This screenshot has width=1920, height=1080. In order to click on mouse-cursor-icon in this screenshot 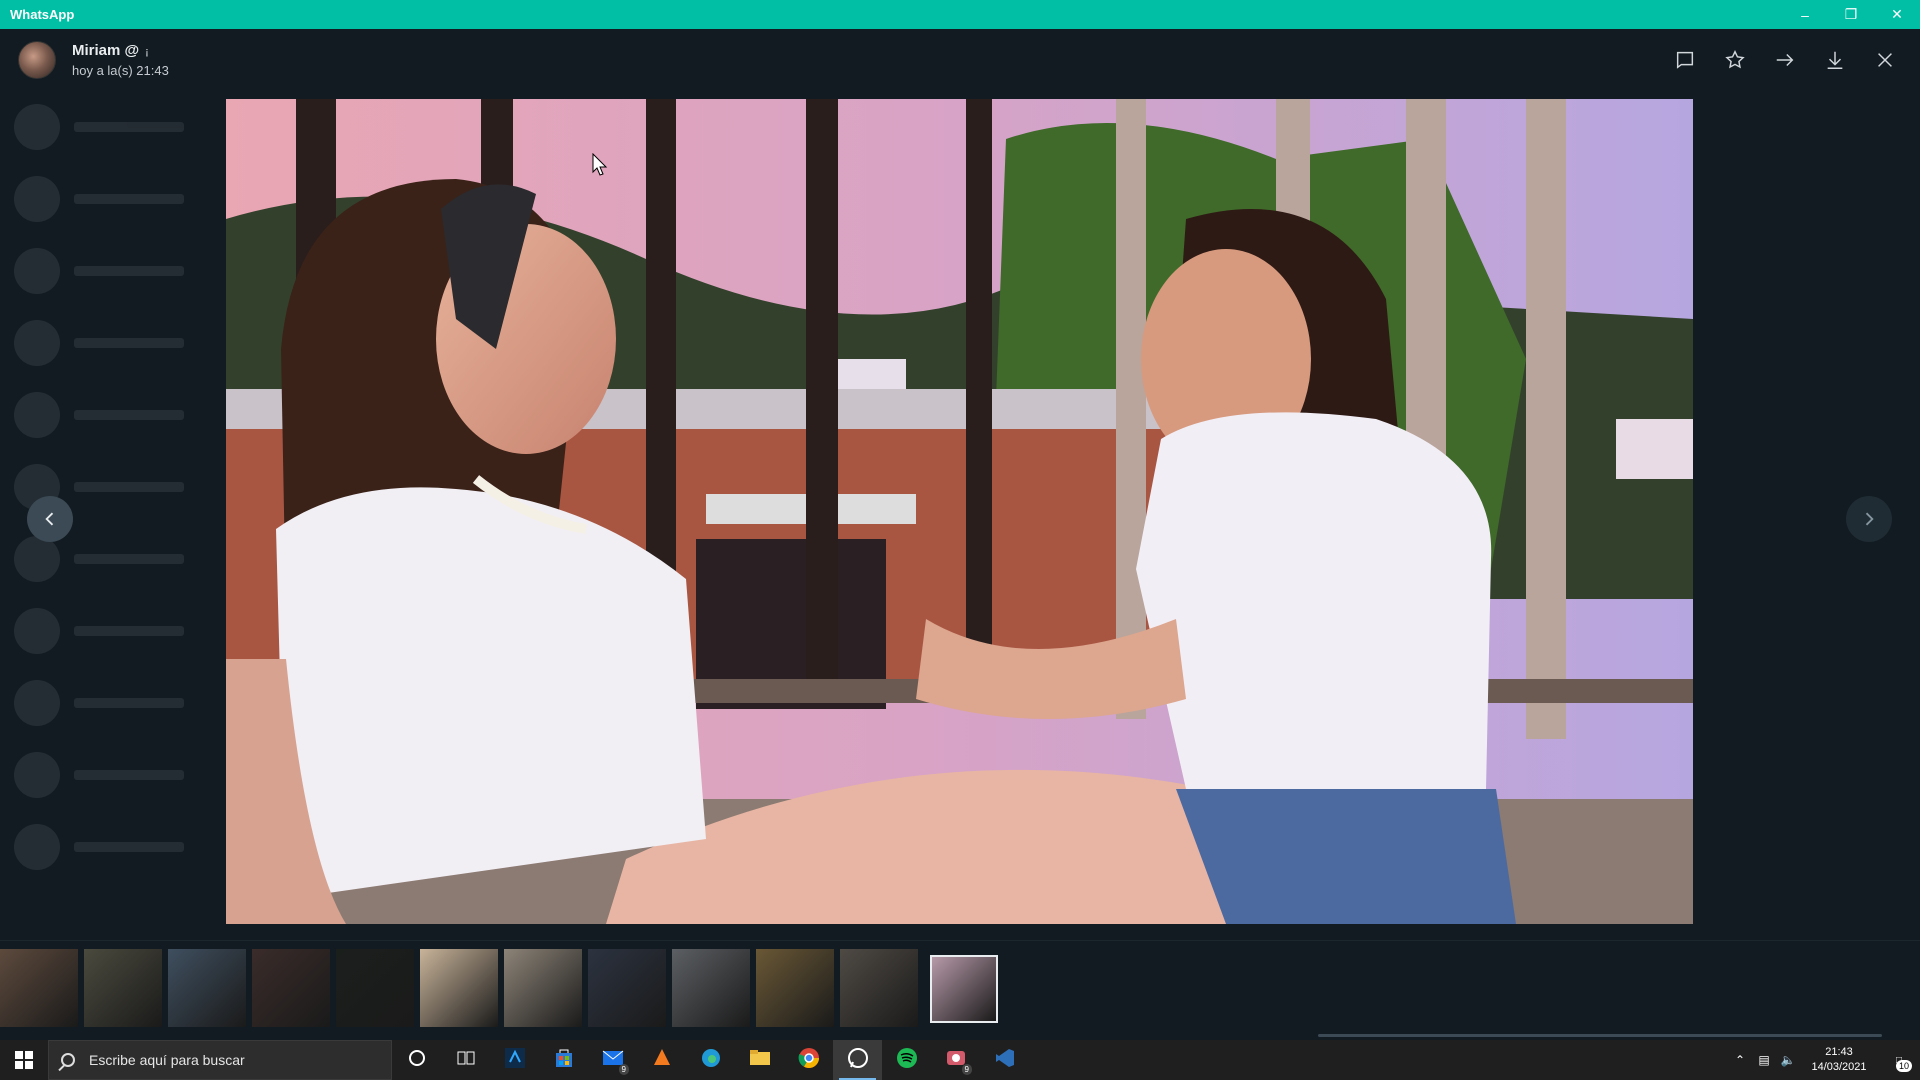, I will do `click(600, 164)`.